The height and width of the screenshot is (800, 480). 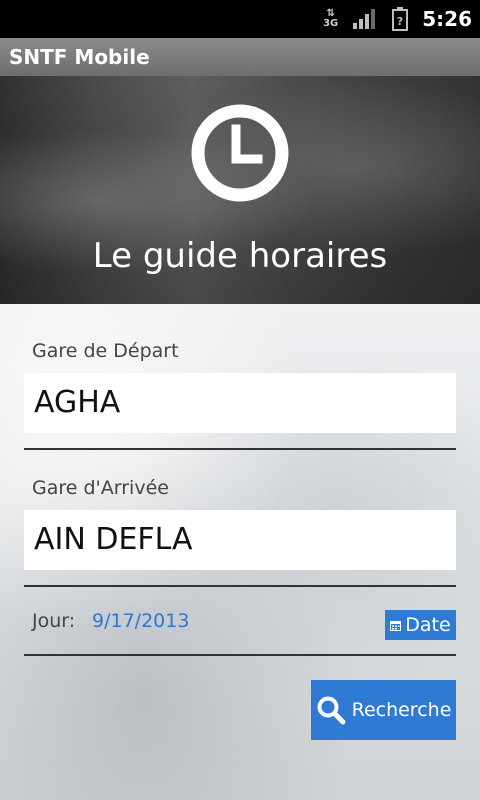 What do you see at coordinates (79, 57) in the screenshot?
I see `app-title: SNTF Mobile` at bounding box center [79, 57].